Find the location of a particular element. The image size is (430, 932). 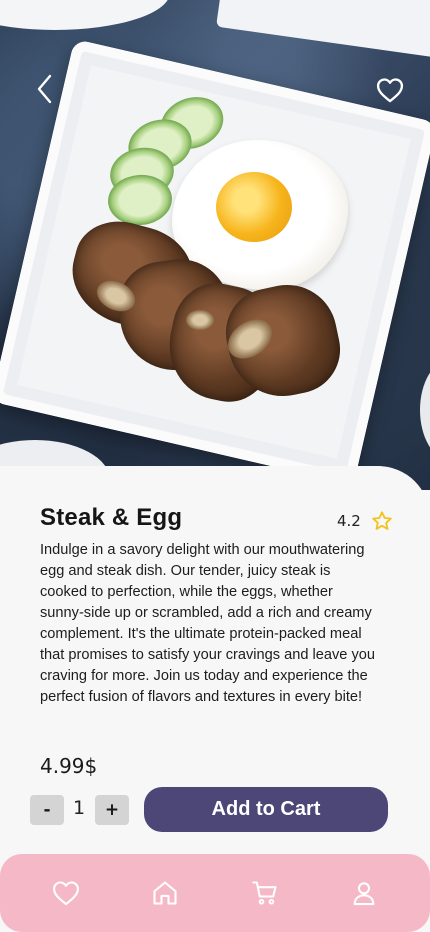

heart-icon is located at coordinates (65, 893).